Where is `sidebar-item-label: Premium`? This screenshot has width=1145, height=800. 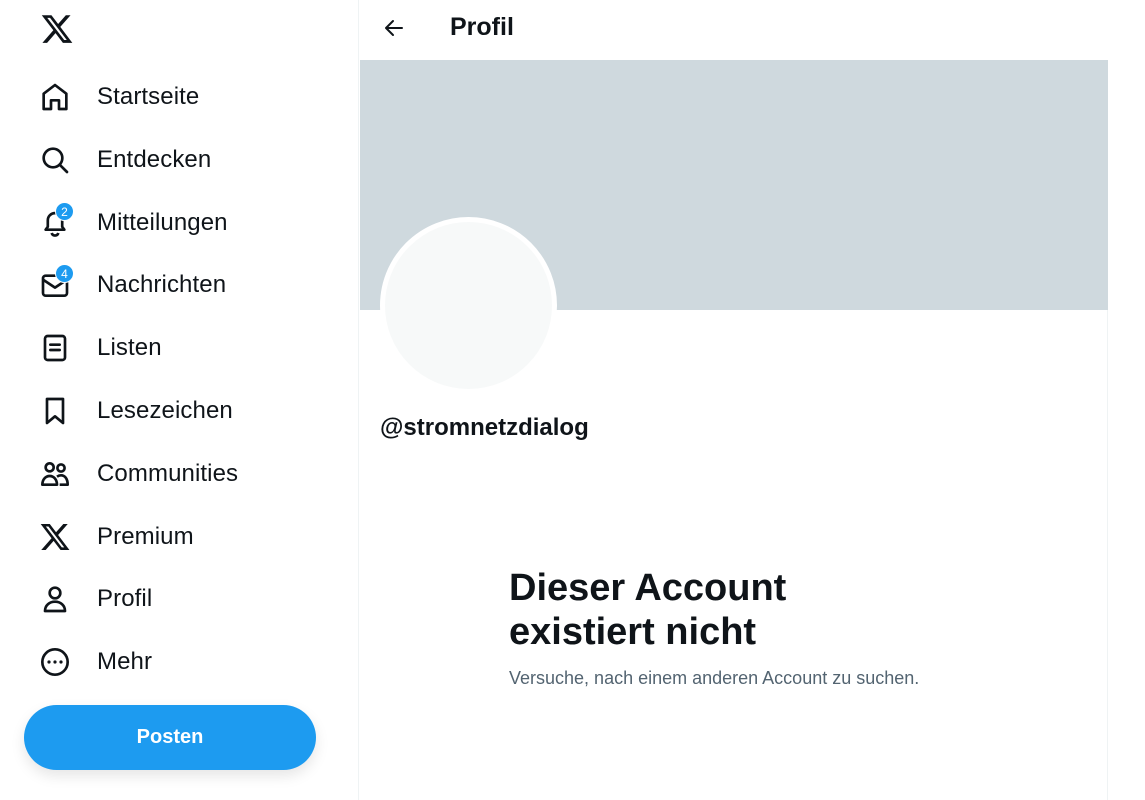 sidebar-item-label: Premium is located at coordinates (145, 536).